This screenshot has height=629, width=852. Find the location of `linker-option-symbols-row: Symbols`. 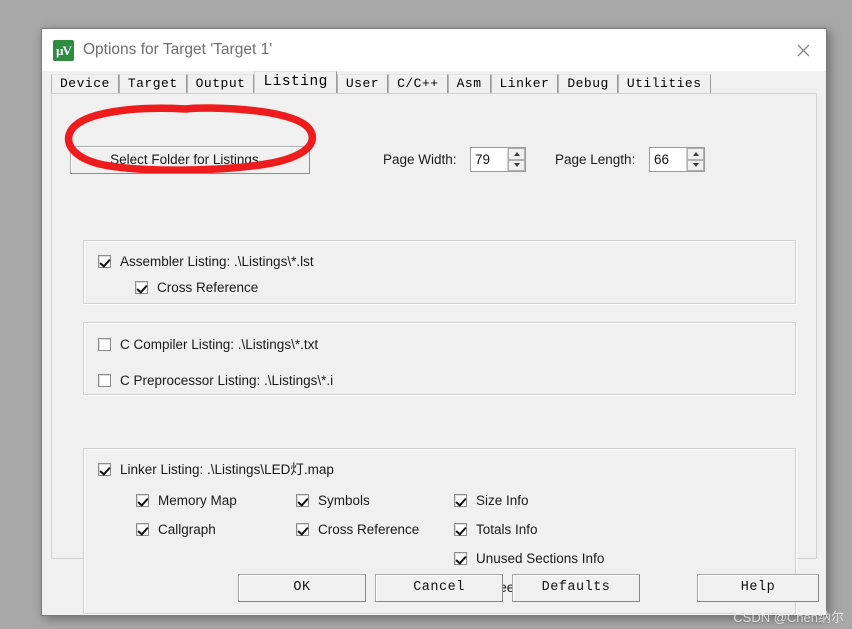

linker-option-symbols-row: Symbols is located at coordinates (333, 500).